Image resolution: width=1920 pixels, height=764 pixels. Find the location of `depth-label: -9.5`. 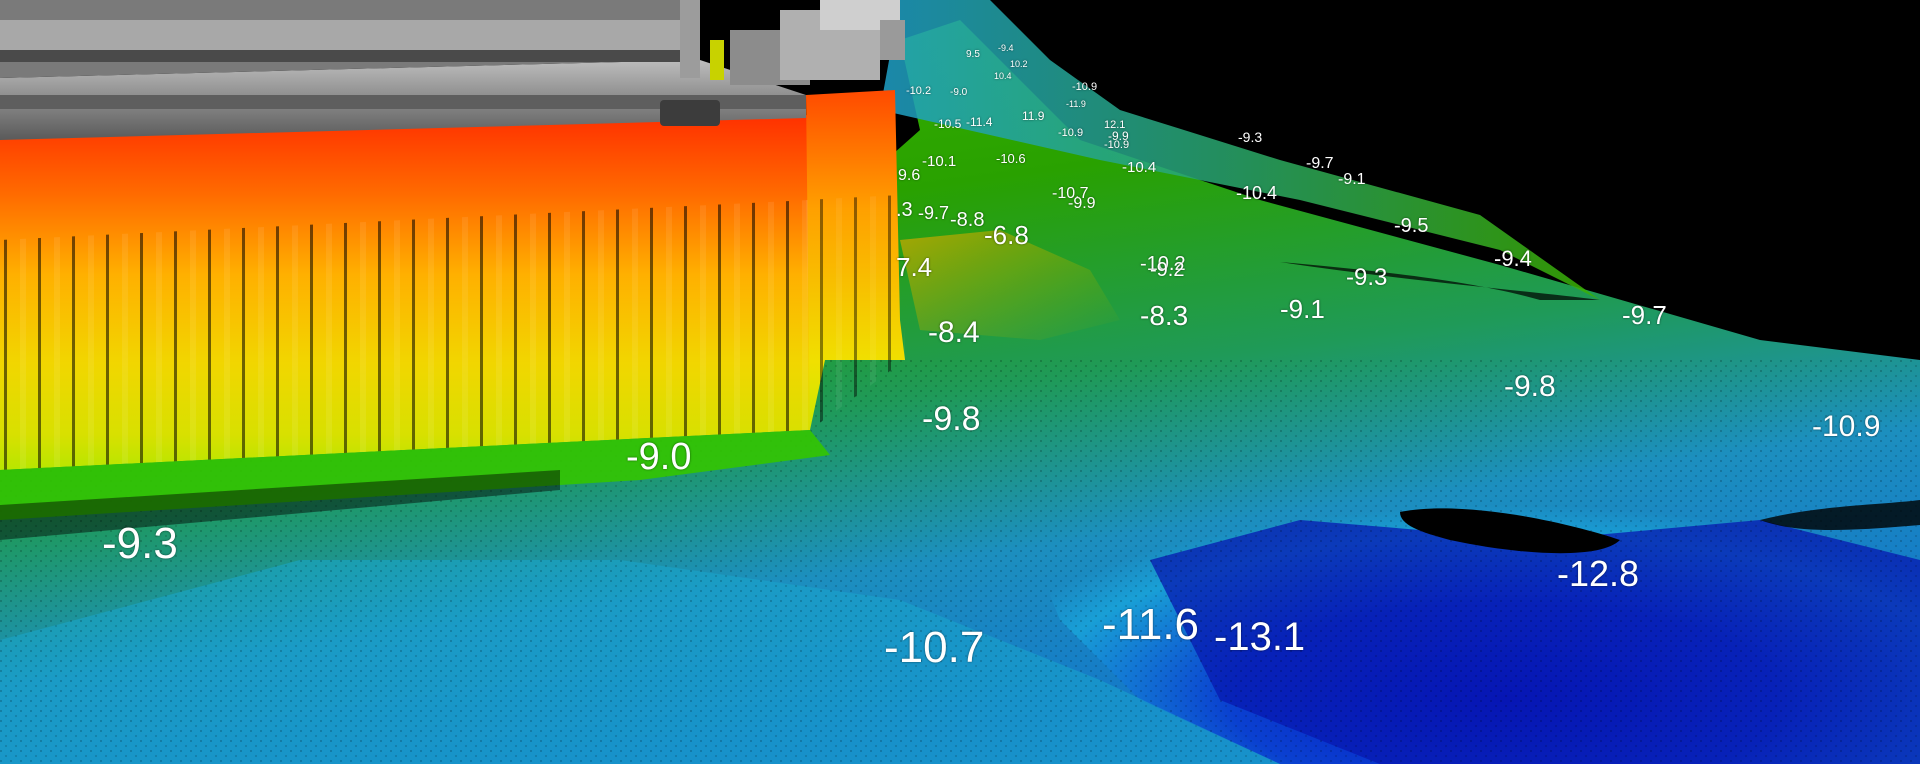

depth-label: -9.5 is located at coordinates (1411, 226).